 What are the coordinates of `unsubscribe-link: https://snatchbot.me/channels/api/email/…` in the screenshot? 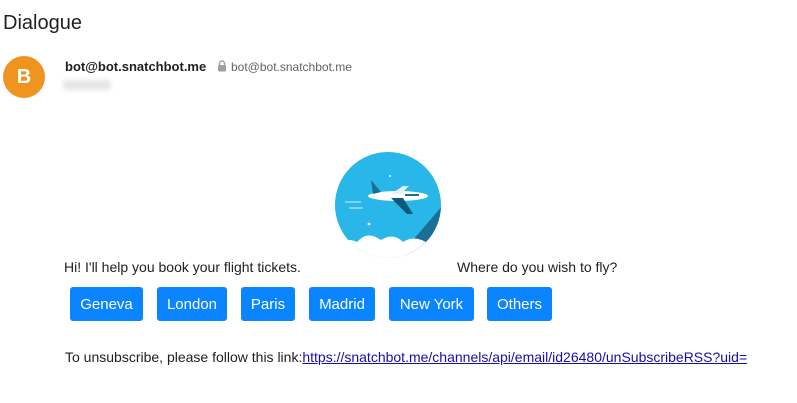 It's located at (524, 357).